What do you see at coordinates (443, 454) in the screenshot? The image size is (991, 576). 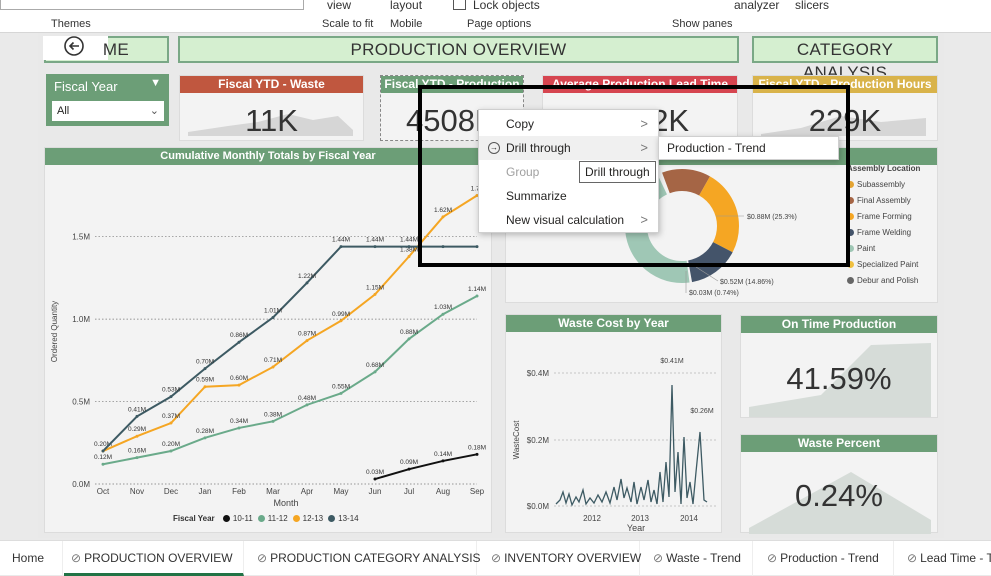 I see `data-label: 0.14M` at bounding box center [443, 454].